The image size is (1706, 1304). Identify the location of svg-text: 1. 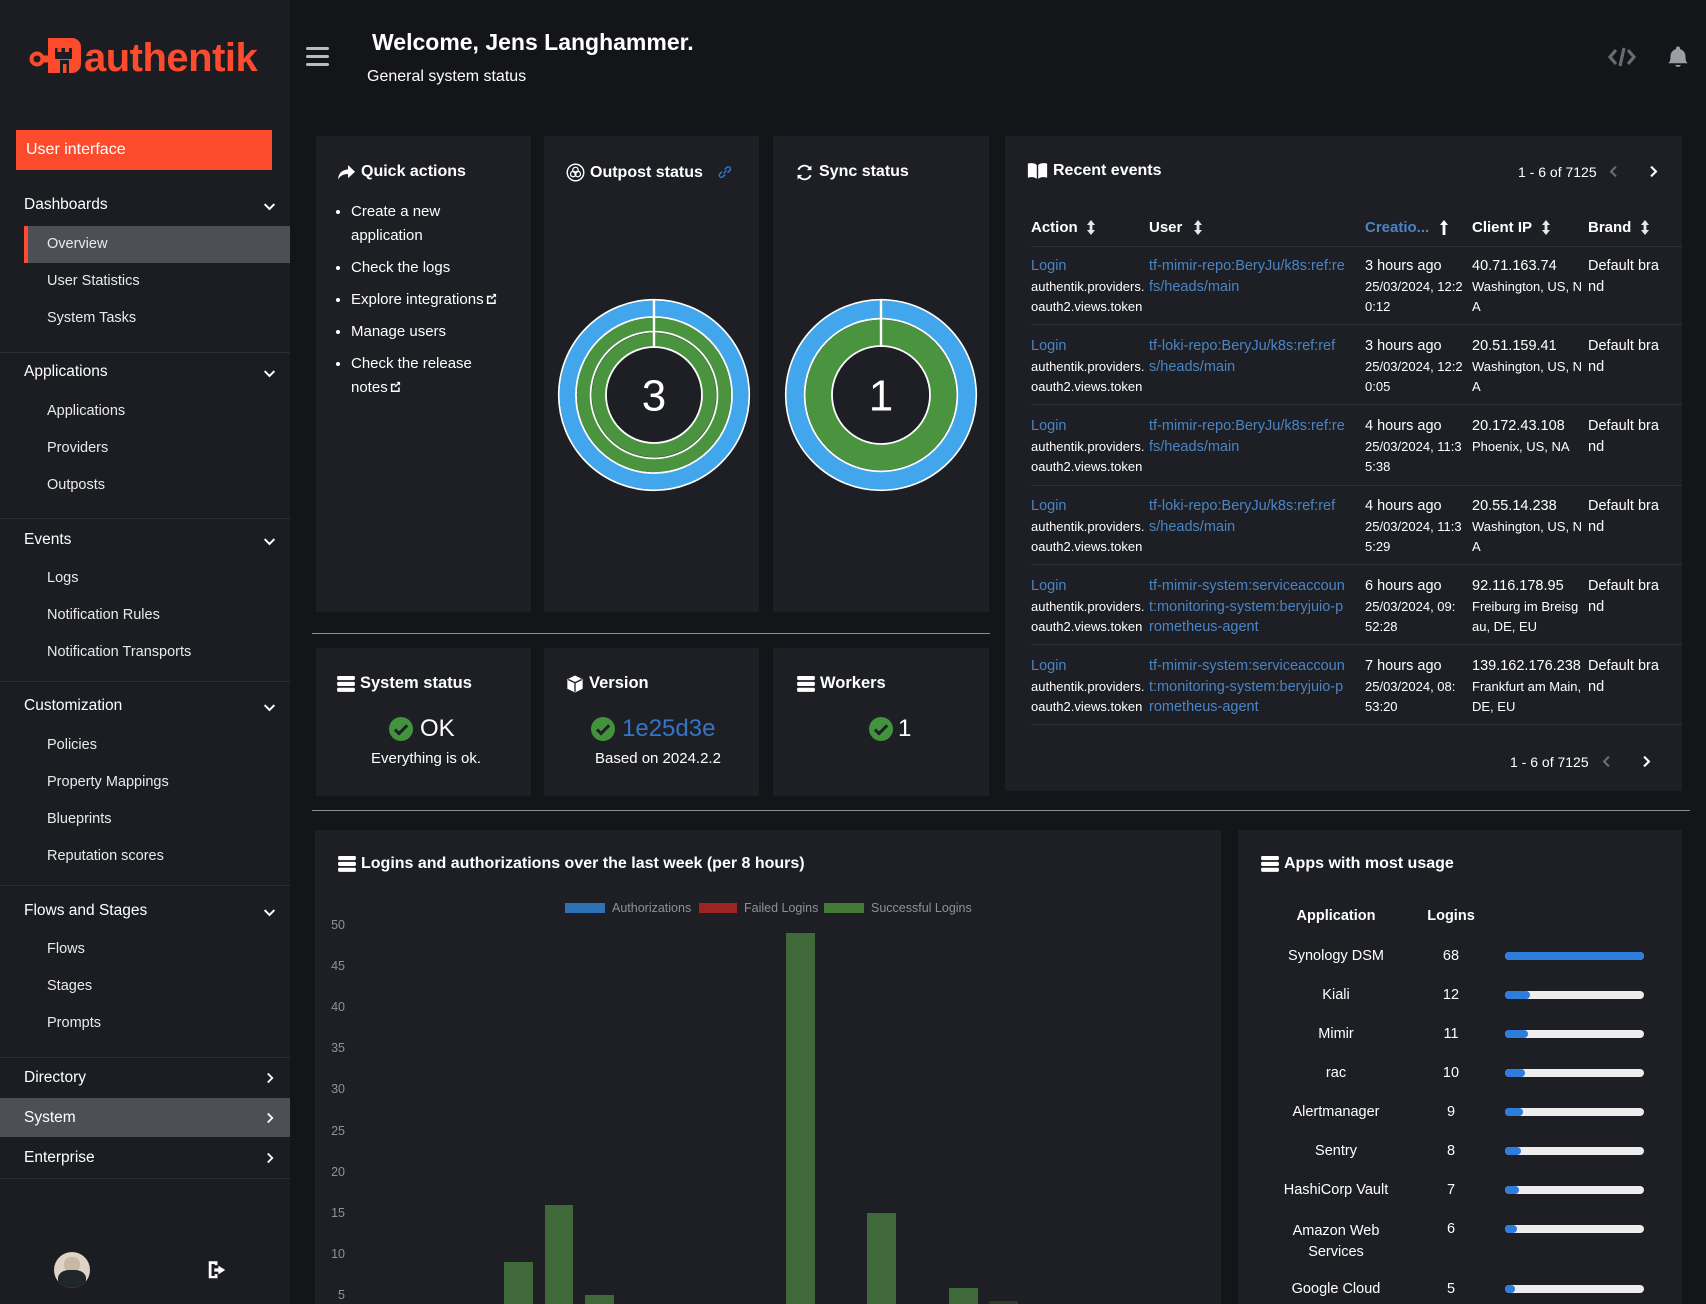
(881, 396).